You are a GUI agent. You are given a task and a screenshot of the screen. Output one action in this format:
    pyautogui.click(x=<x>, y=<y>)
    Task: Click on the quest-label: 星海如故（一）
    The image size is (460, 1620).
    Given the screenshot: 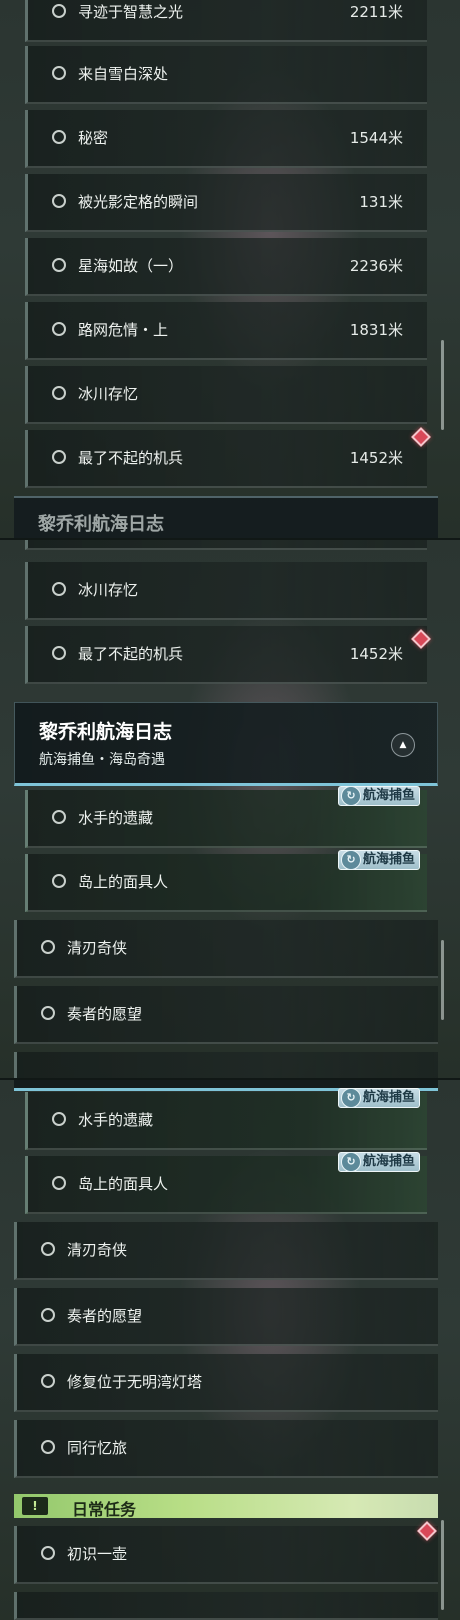 What is the action you would take?
    pyautogui.click(x=131, y=266)
    